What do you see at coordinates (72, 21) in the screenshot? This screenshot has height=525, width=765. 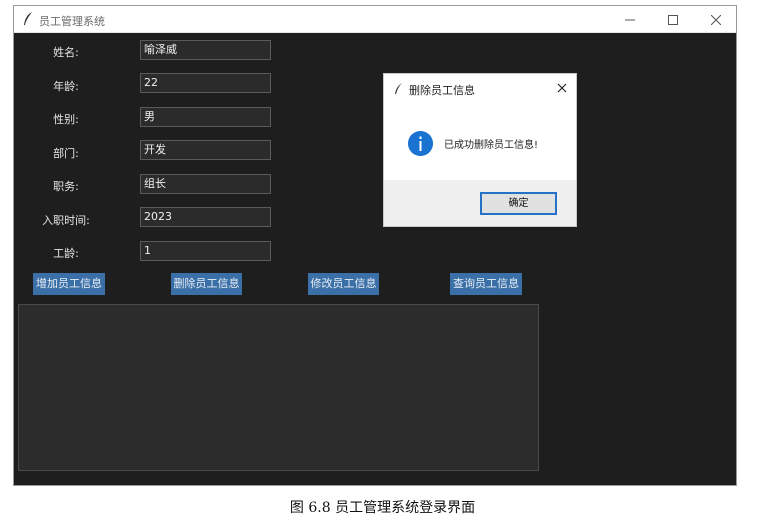 I see `window-title: 员工管理系统` at bounding box center [72, 21].